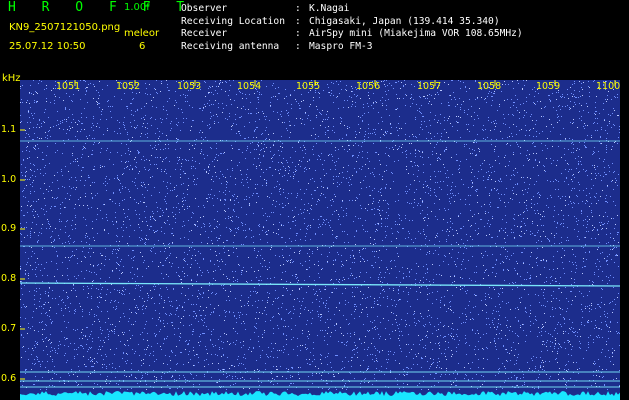 The height and width of the screenshot is (400, 629). I want to click on y-tick-label: 1.1, so click(9, 129).